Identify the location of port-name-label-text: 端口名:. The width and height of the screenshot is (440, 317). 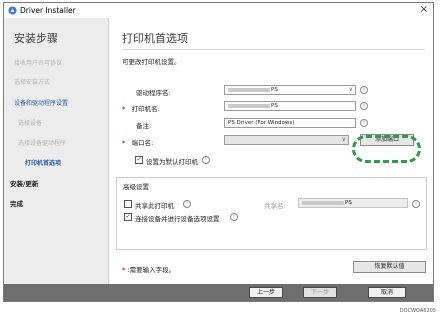
(142, 143).